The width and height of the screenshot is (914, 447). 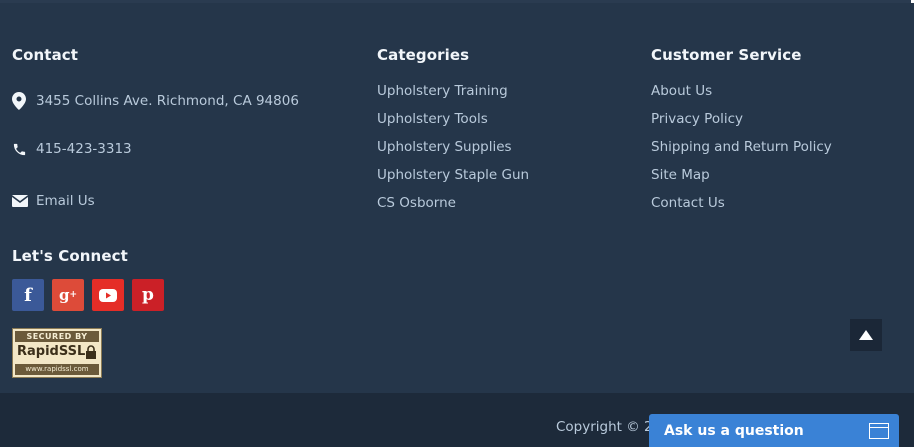 I want to click on contact-title: Contact, so click(x=45, y=55).